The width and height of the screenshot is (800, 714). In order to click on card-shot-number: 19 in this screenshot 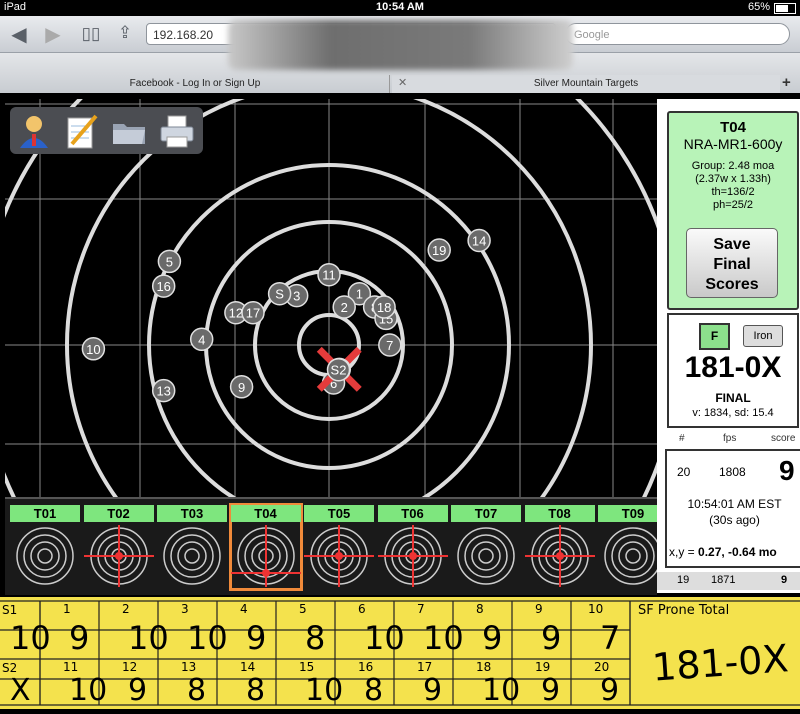, I will do `click(543, 667)`.